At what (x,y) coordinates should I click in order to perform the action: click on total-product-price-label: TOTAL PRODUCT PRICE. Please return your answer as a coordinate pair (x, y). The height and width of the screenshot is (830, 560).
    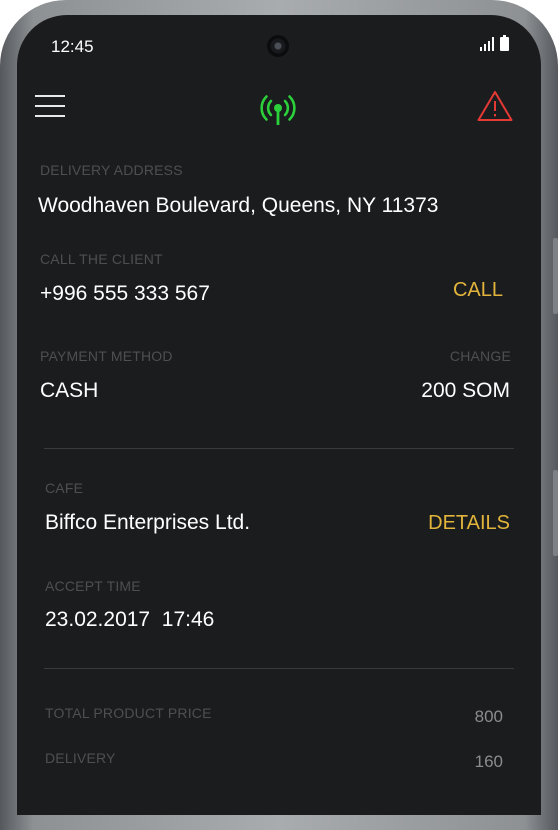
    Looking at the image, I should click on (128, 713).